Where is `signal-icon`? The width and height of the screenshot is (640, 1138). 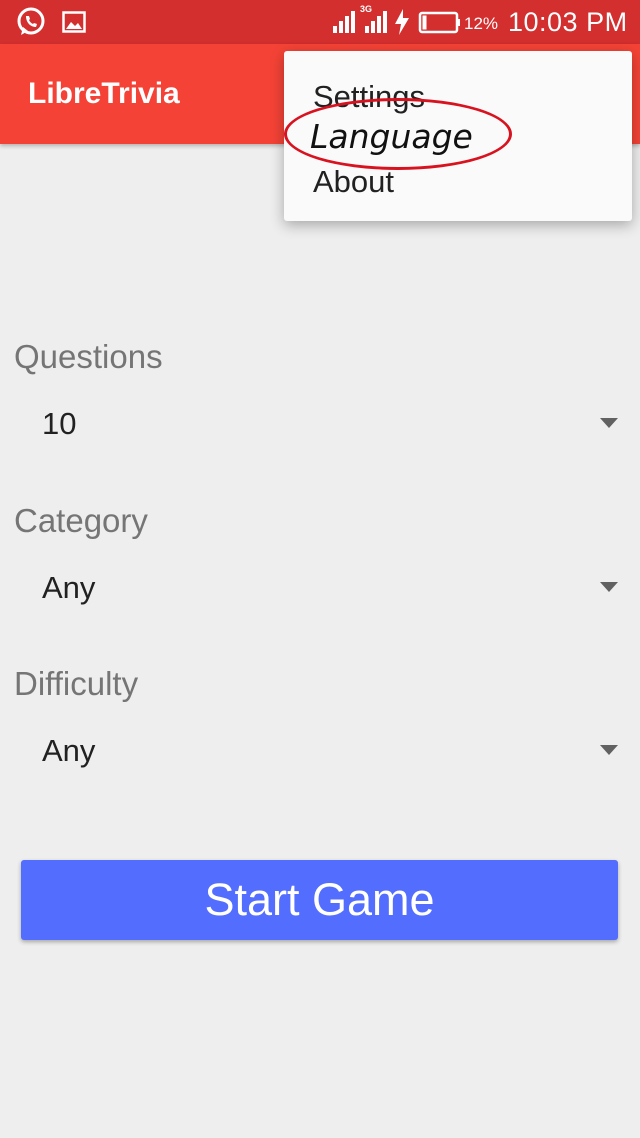 signal-icon is located at coordinates (344, 22).